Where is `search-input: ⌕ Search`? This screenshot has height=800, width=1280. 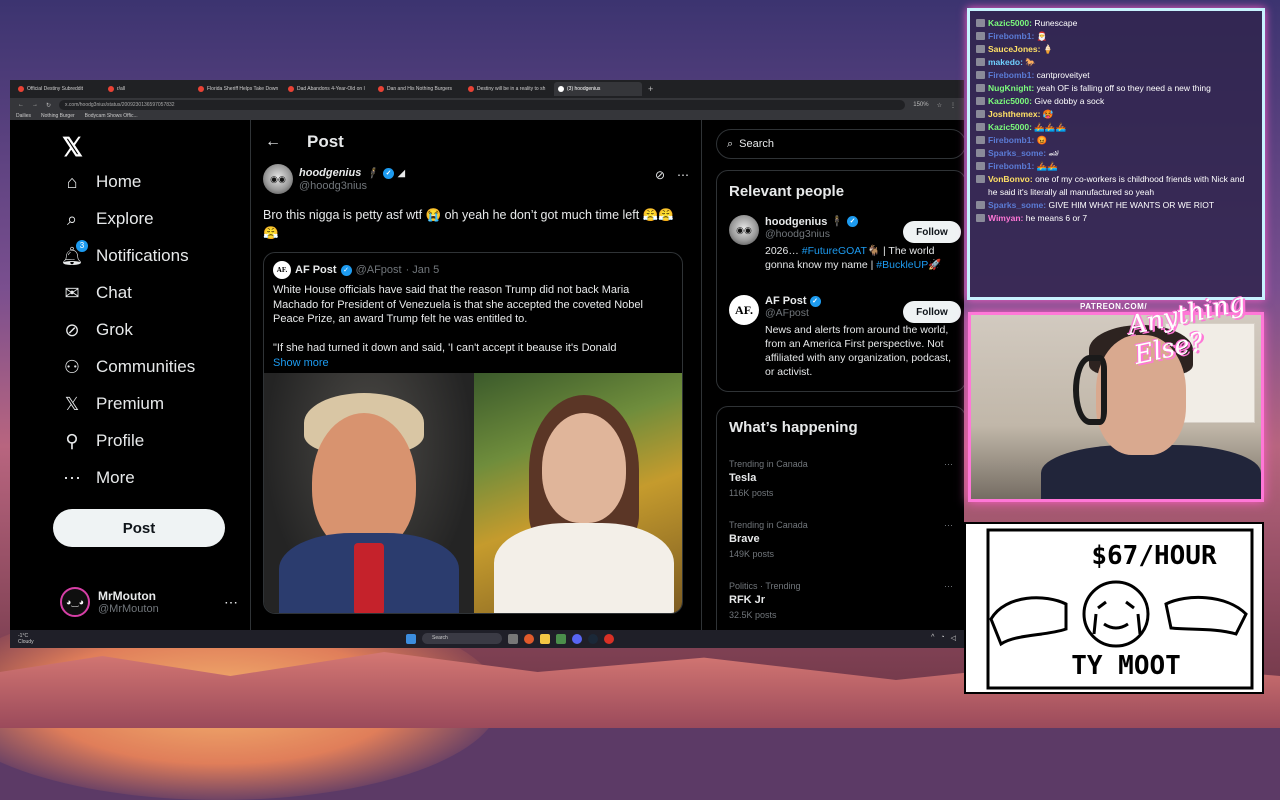 search-input: ⌕ Search is located at coordinates (840, 144).